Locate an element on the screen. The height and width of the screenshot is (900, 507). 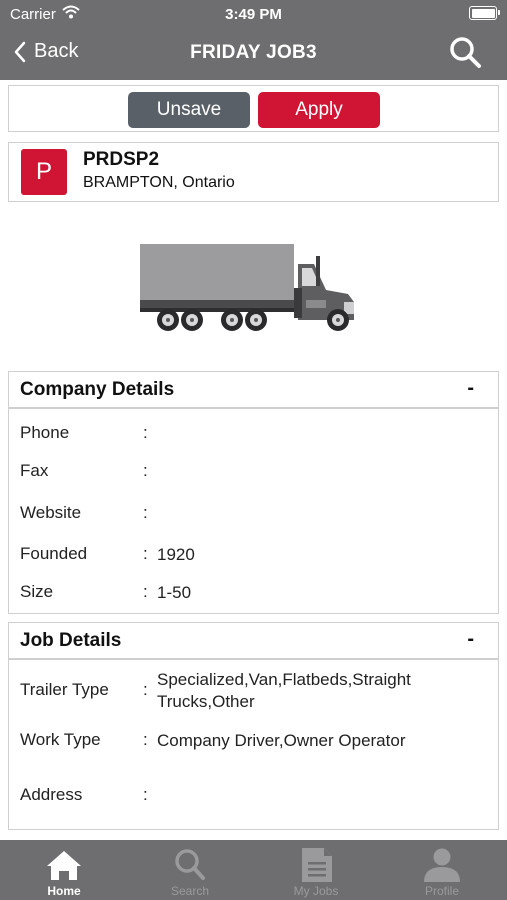
battery-icon is located at coordinates (484, 13).